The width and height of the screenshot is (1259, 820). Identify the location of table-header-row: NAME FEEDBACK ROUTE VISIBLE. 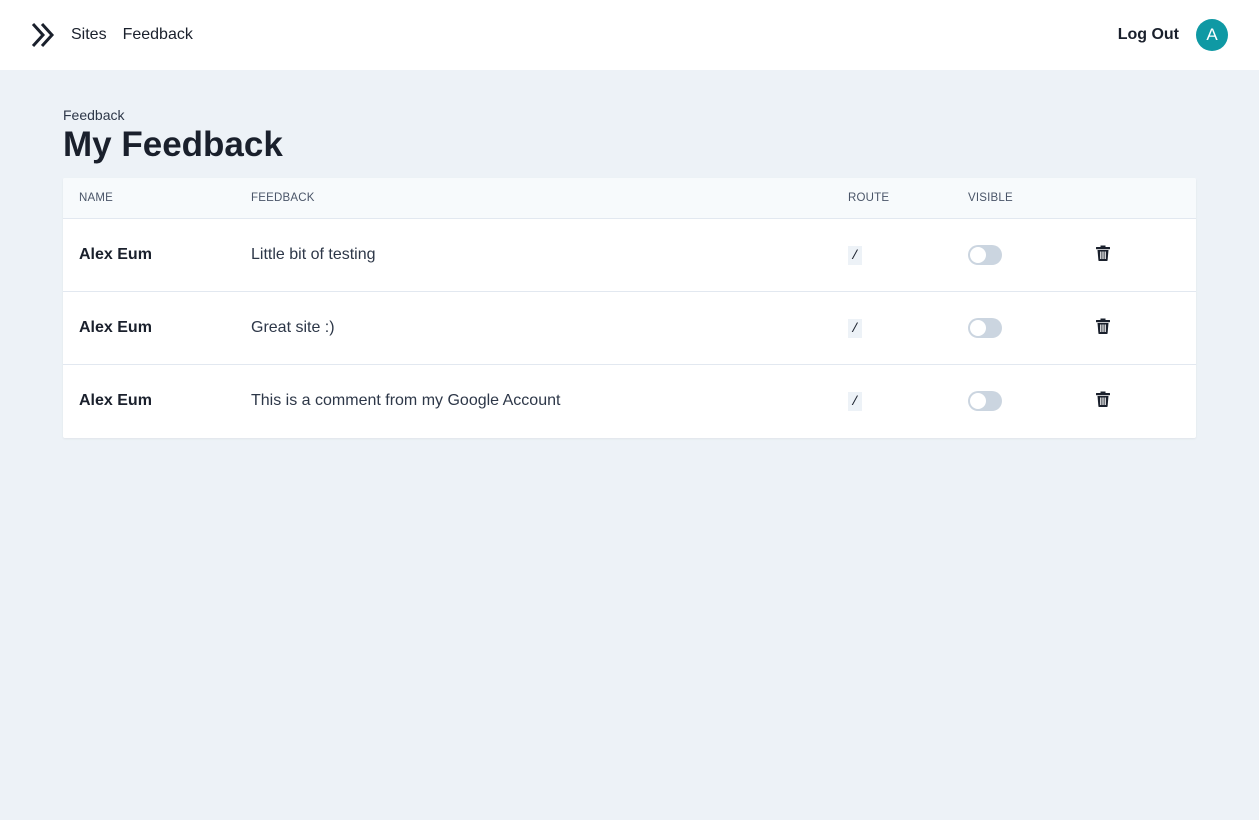
(629, 198).